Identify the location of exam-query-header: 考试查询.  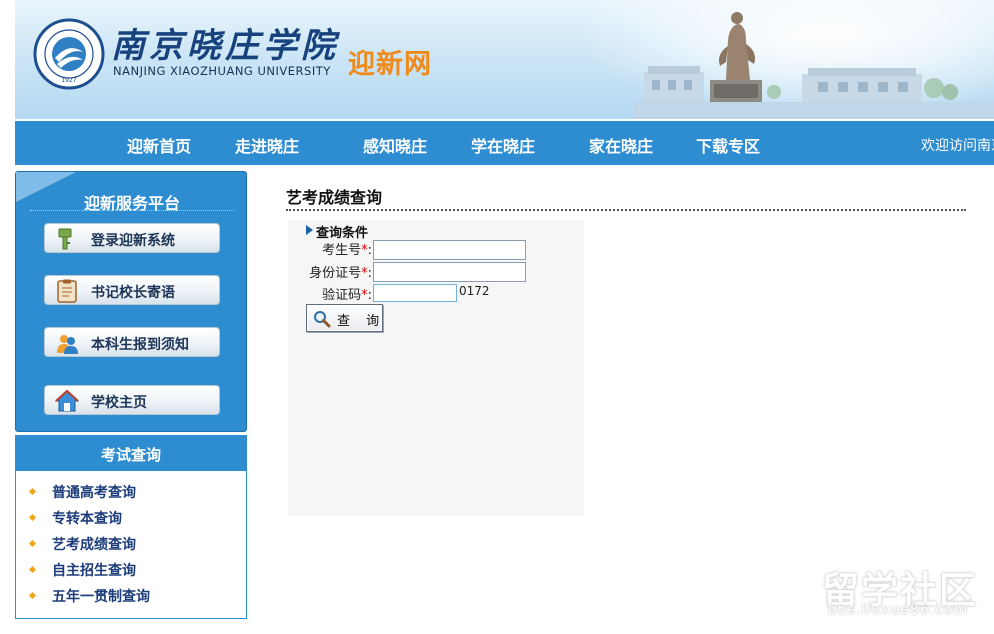
(131, 453).